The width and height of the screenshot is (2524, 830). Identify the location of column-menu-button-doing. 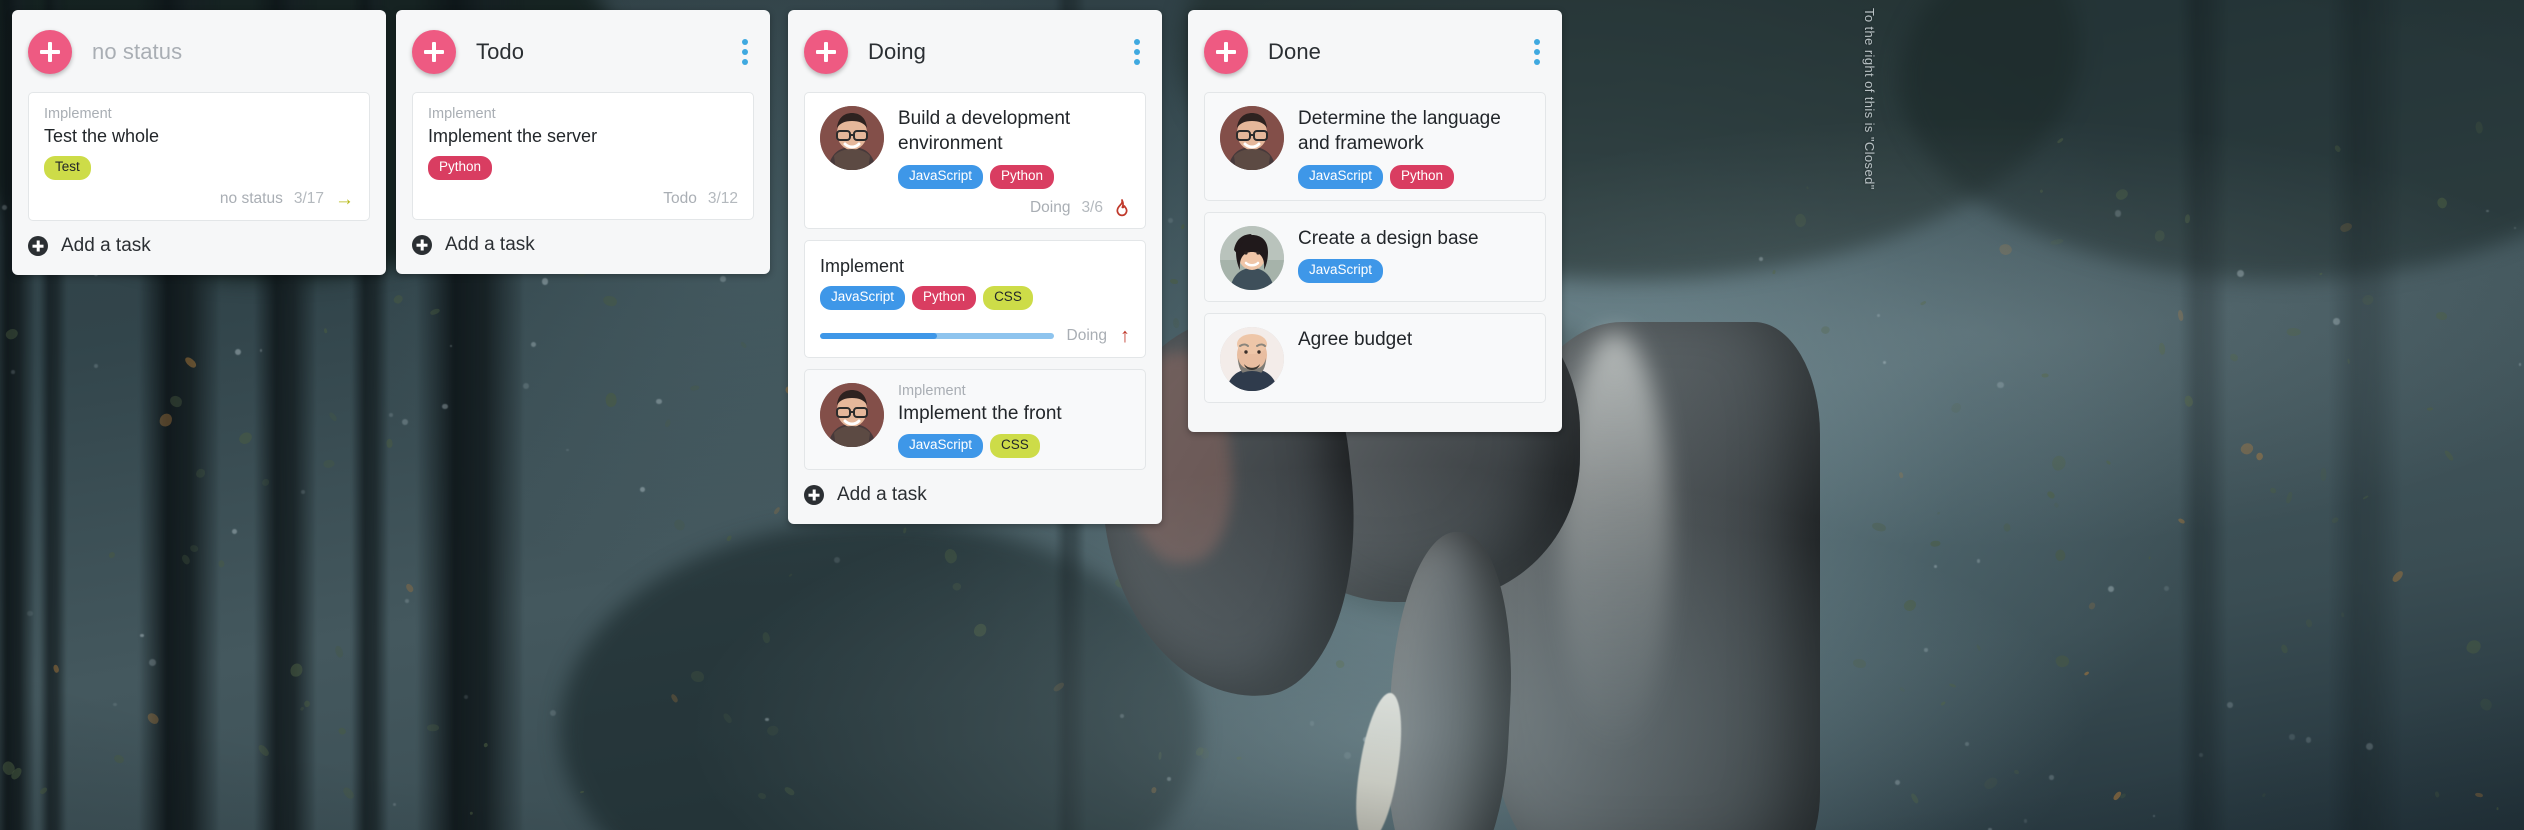
(1137, 52).